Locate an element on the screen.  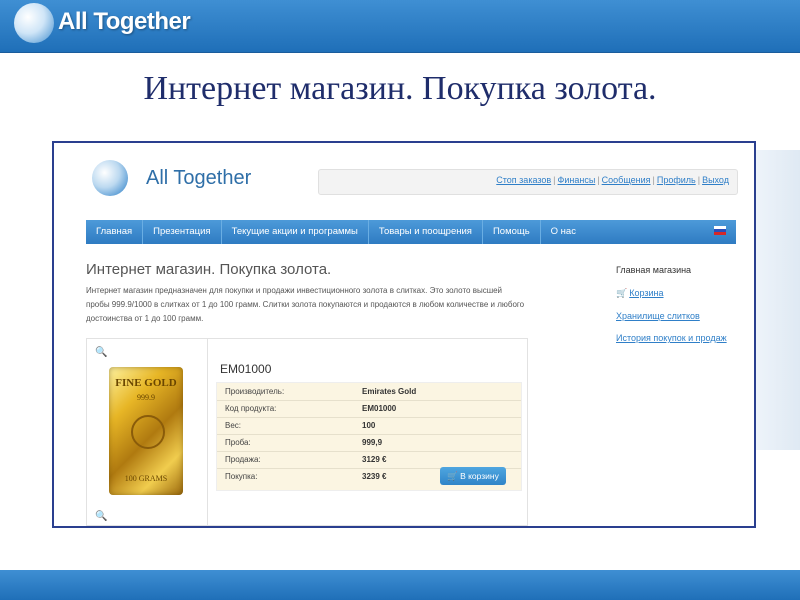
product-code: EM01000 is located at coordinates (246, 369).